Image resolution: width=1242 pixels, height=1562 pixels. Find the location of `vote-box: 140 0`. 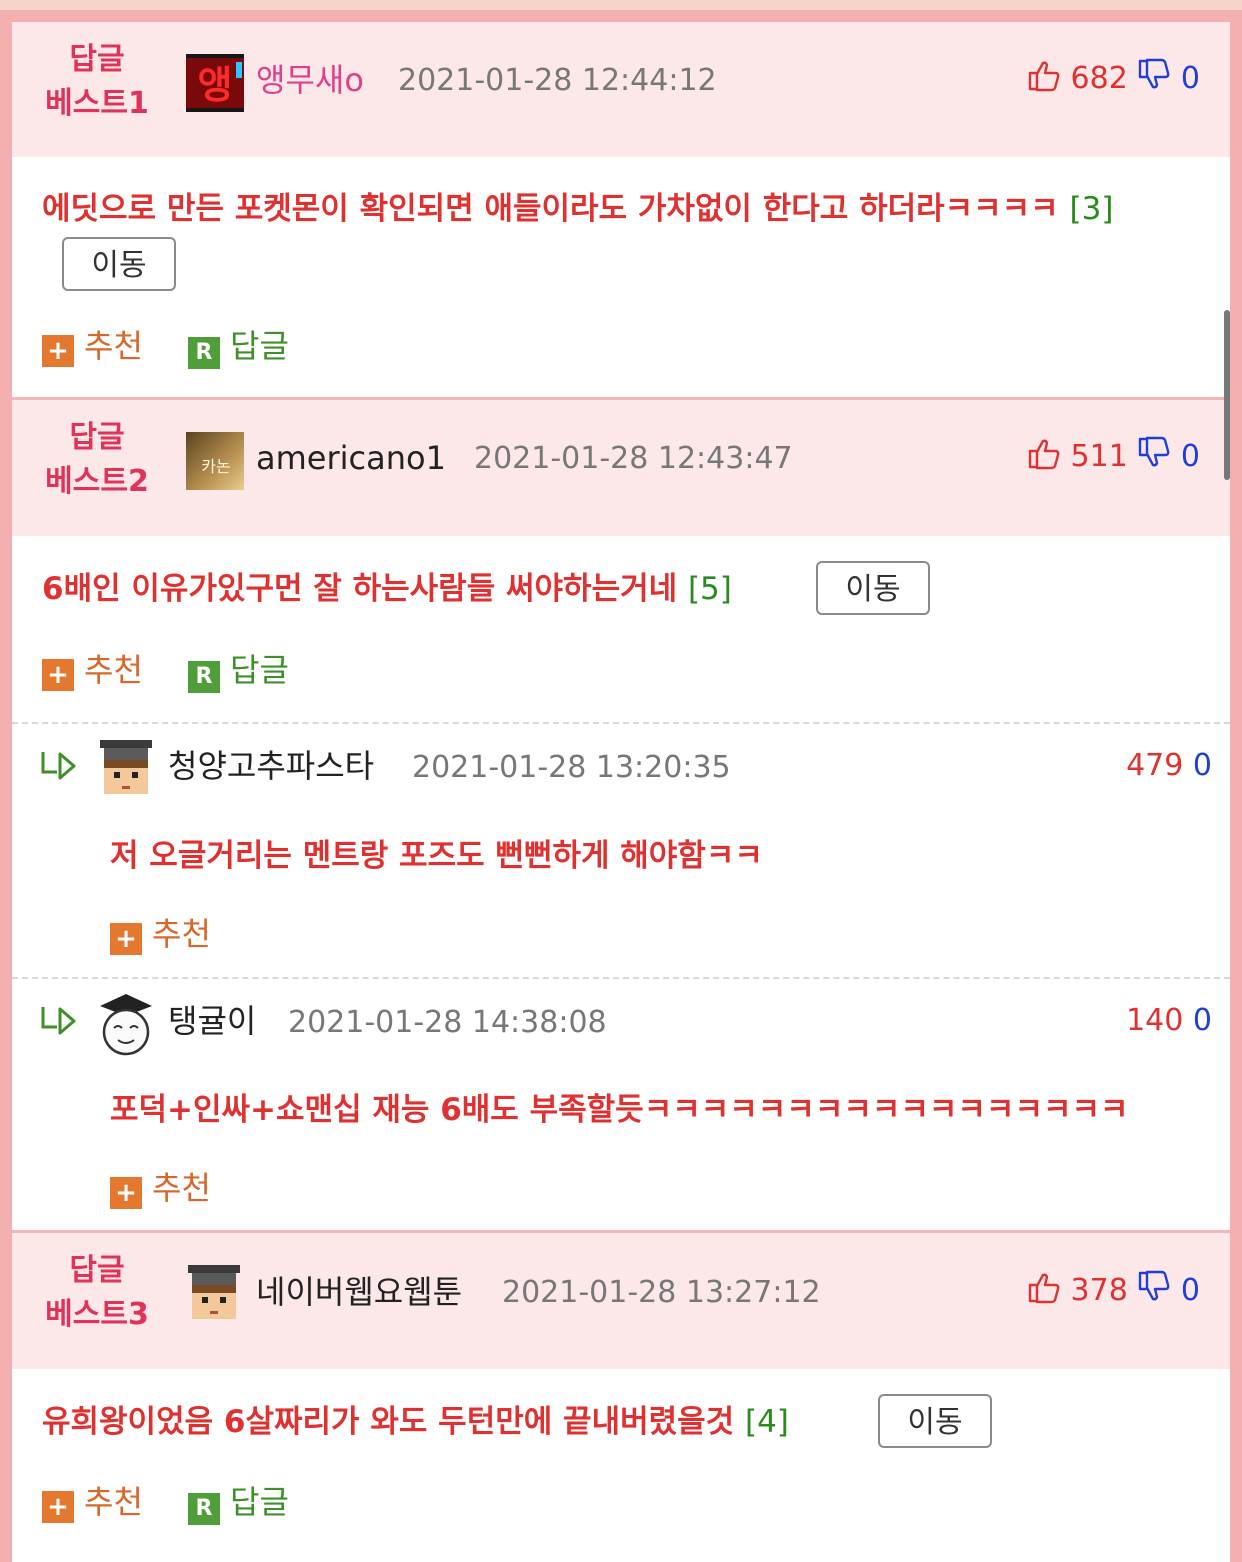

vote-box: 140 0 is located at coordinates (1169, 1021).